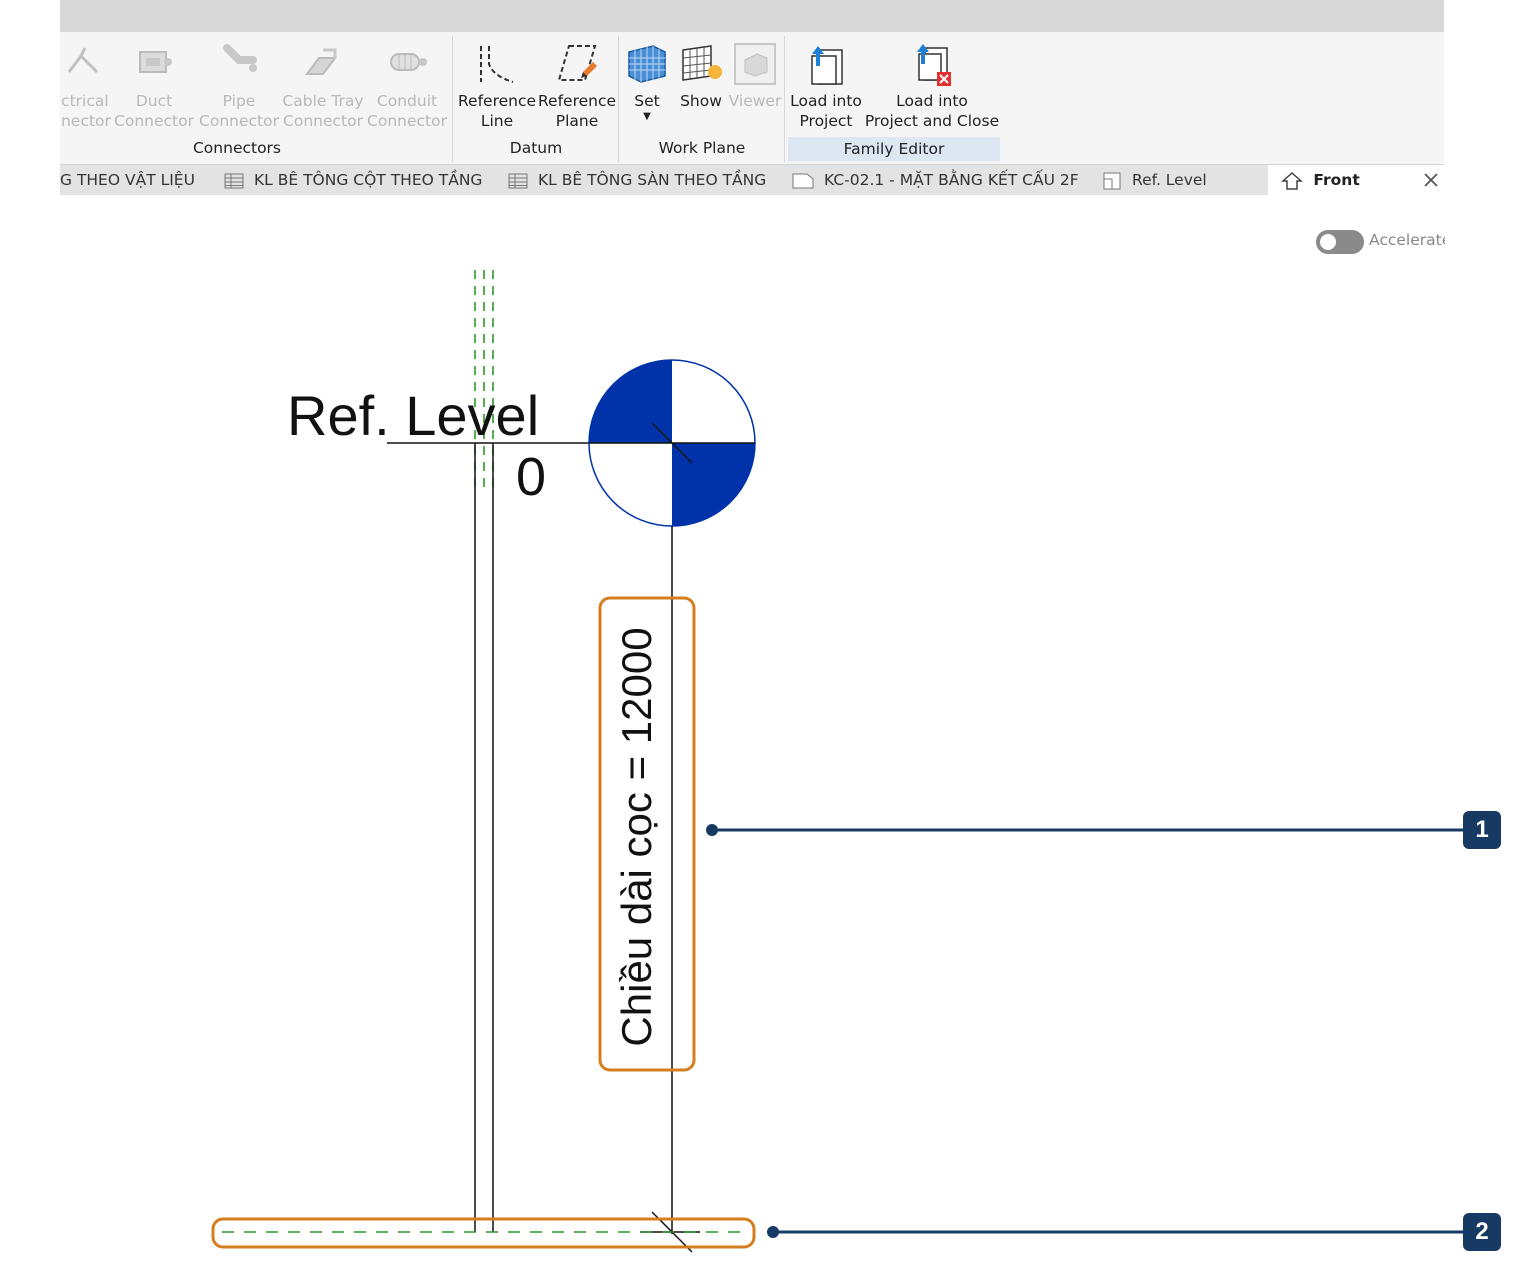  I want to click on level-elevation-text: 0, so click(531, 477).